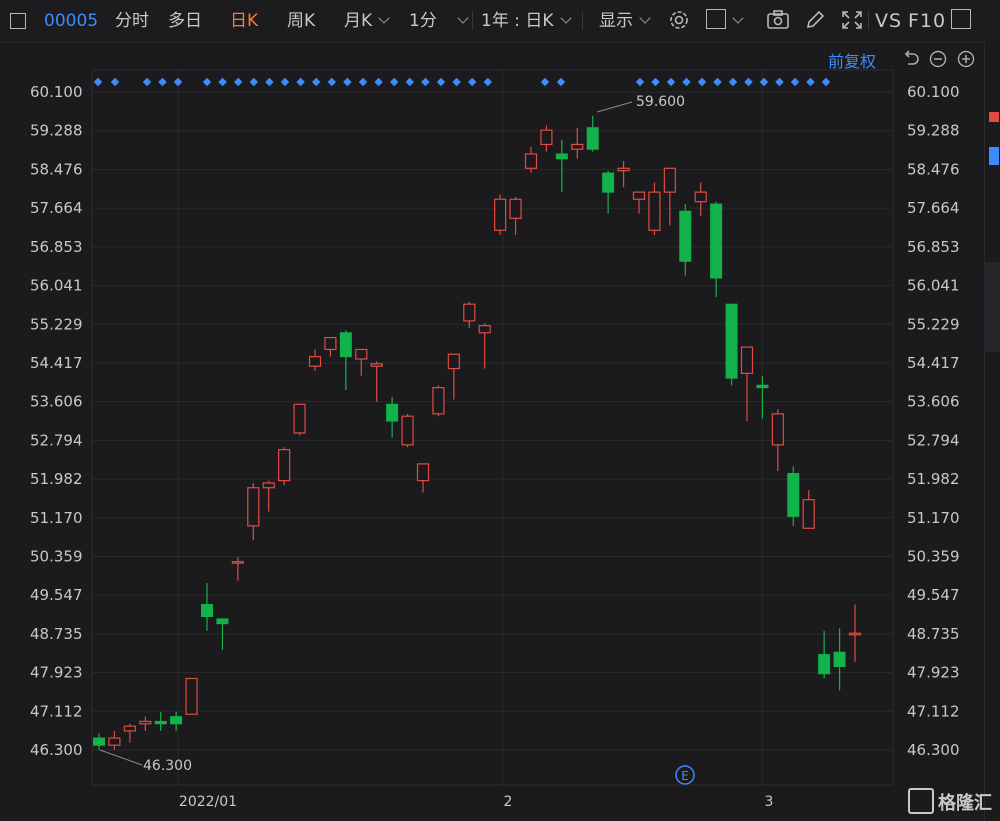 The height and width of the screenshot is (821, 1000). I want to click on f10-button: F10, so click(927, 21).